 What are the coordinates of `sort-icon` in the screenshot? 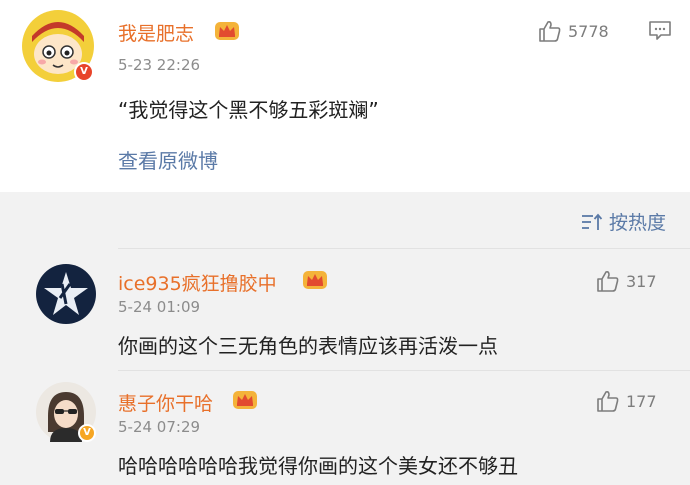 It's located at (592, 221).